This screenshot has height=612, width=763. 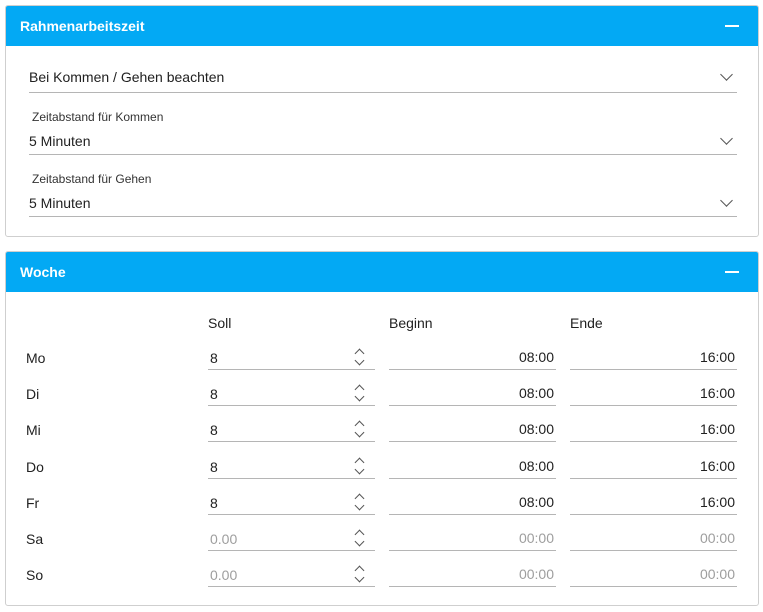 I want to click on day-label: Fr, so click(x=33, y=503).